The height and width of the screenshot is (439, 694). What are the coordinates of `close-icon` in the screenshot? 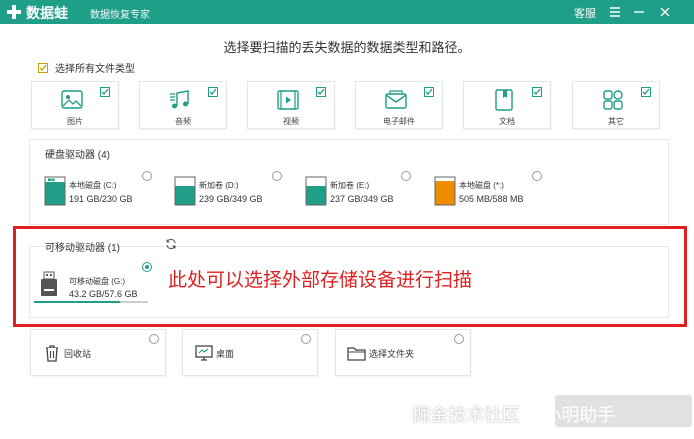 It's located at (665, 12).